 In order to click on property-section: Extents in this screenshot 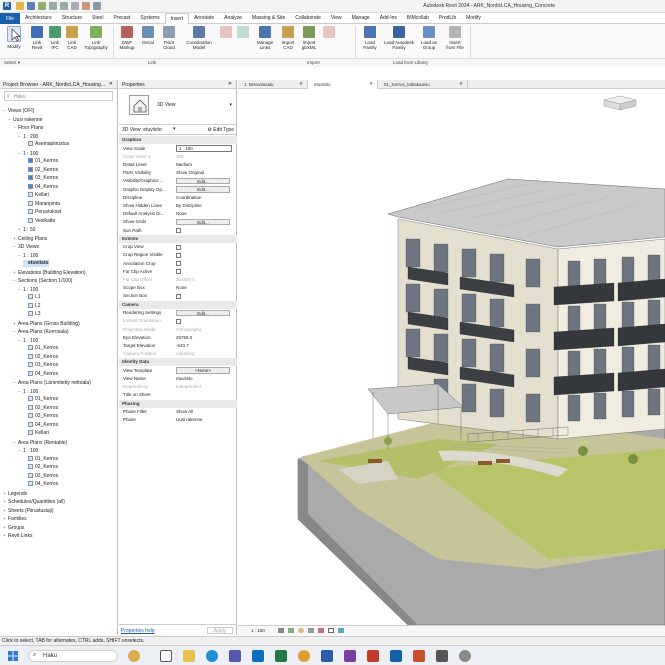, I will do `click(178, 238)`.